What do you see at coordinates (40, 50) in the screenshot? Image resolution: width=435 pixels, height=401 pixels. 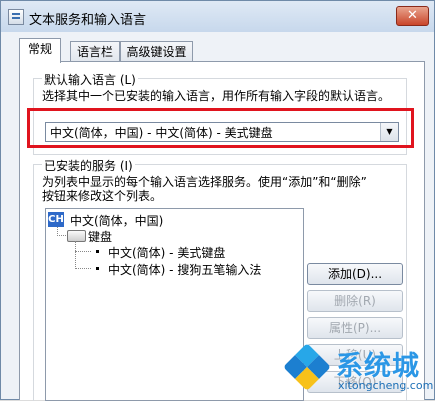 I see `tab-general: 常规` at bounding box center [40, 50].